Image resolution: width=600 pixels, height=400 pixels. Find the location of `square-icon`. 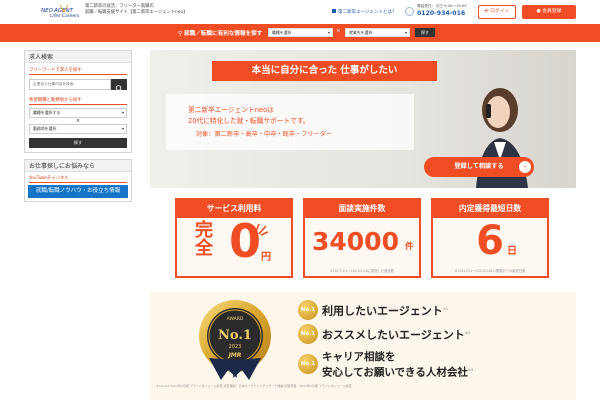

square-icon is located at coordinates (334, 11).